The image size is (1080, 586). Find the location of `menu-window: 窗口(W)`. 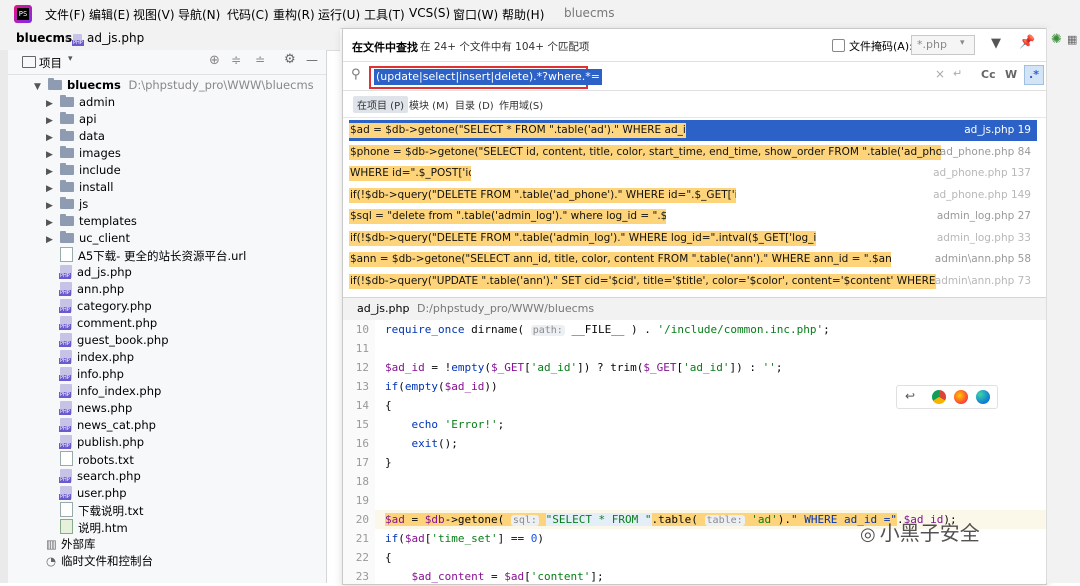

menu-window: 窗口(W) is located at coordinates (475, 14).